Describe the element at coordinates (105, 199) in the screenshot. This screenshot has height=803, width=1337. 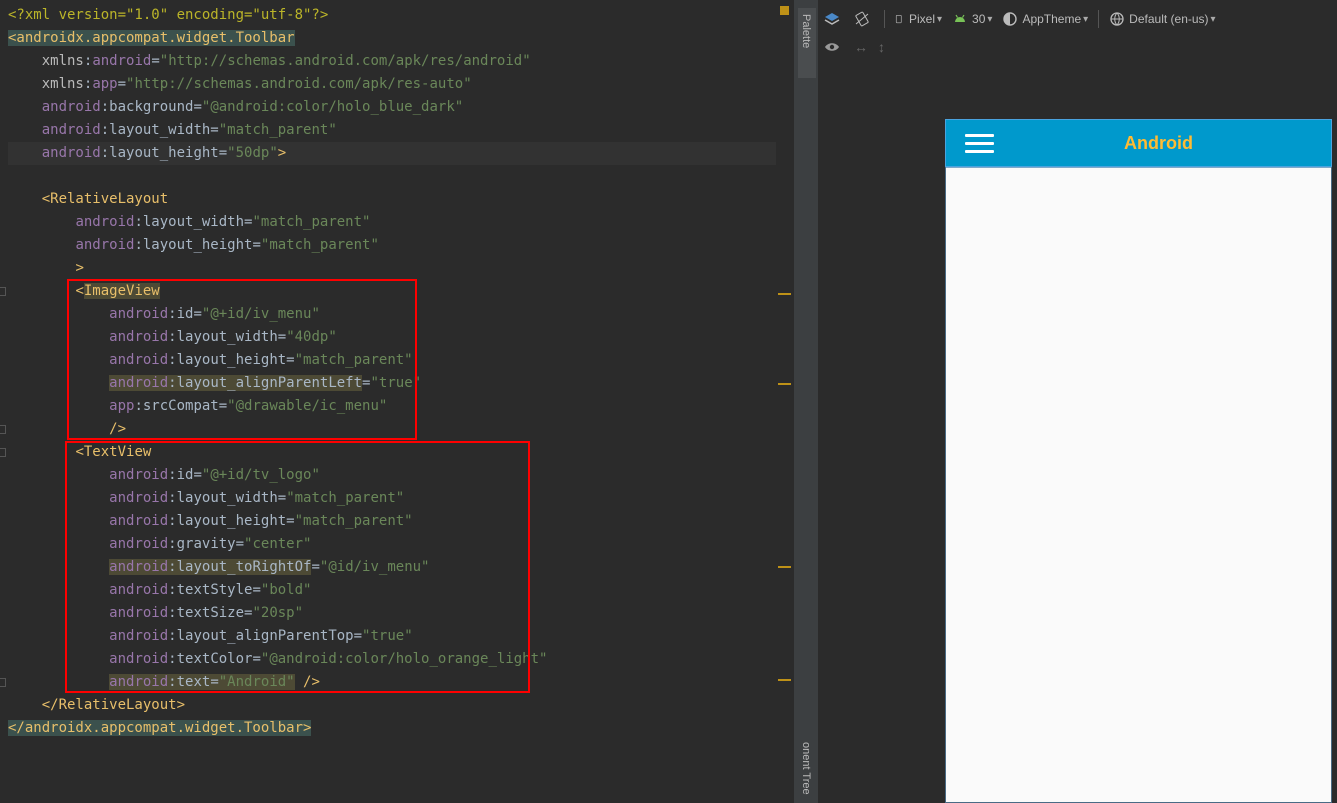
I see `code-token: <RelativeLayout` at that location.